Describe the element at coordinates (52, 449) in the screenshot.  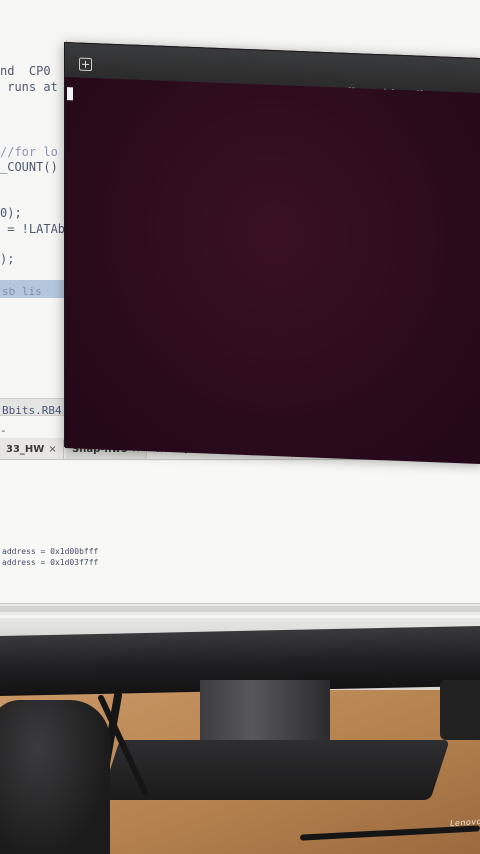
I see `close-icon: ×` at that location.